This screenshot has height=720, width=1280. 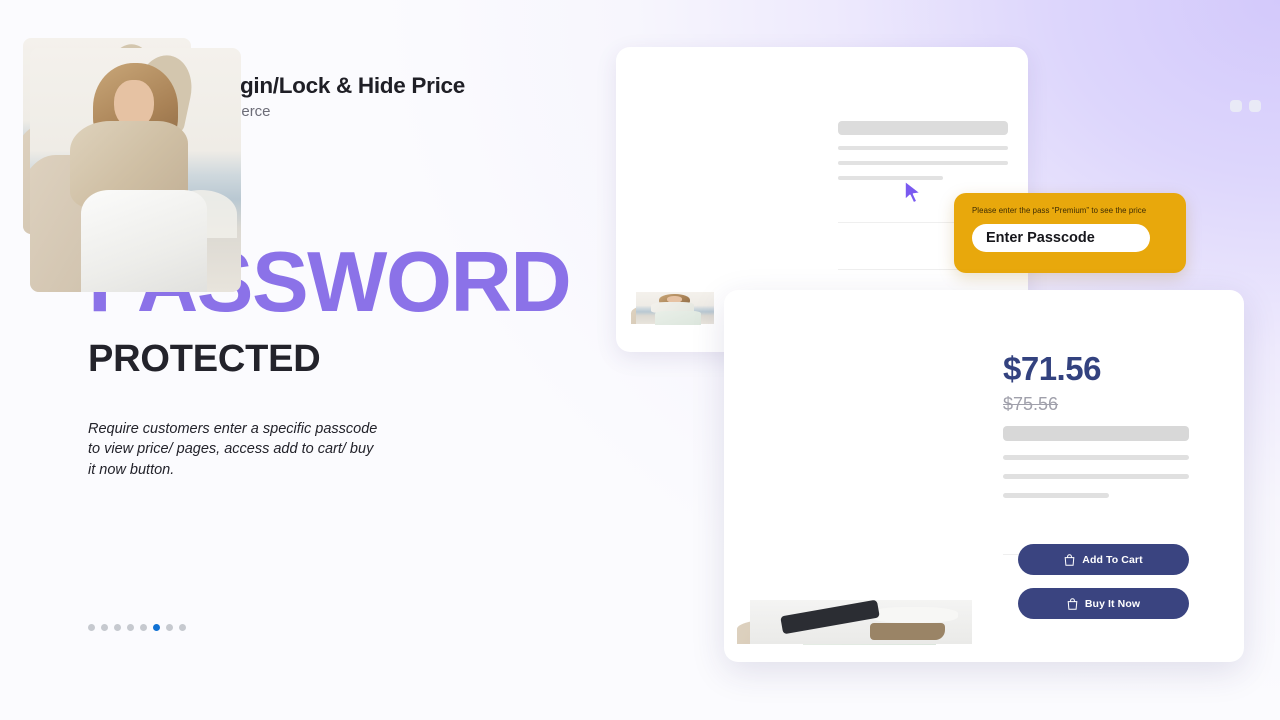 I want to click on passcode-input: Enter Passcode, so click(x=1061, y=238).